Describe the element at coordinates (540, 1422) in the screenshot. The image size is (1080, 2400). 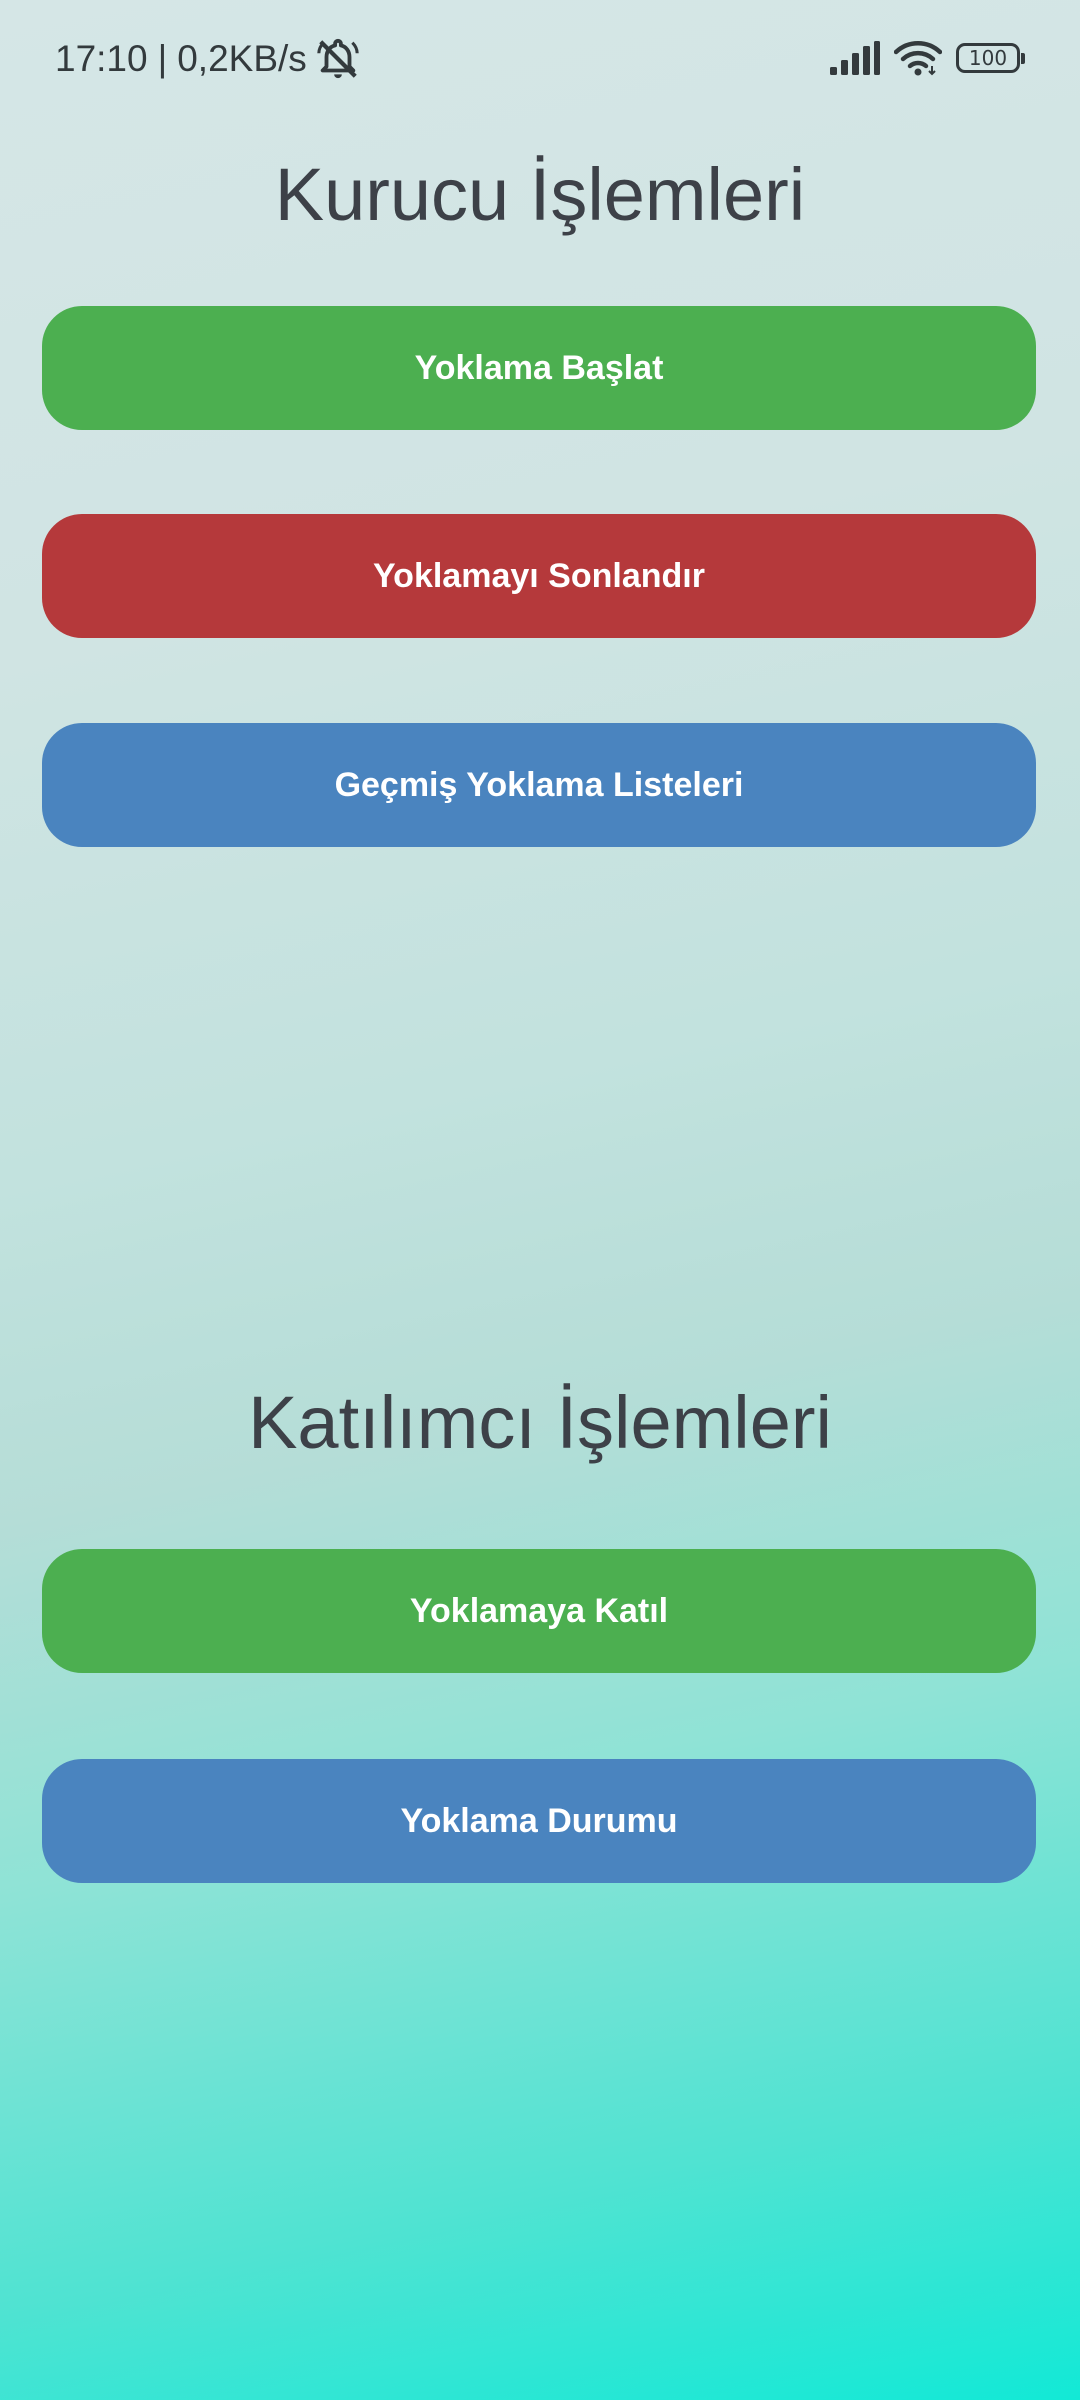
I see `participant-section-title: Katılımcı İşlemleri` at that location.